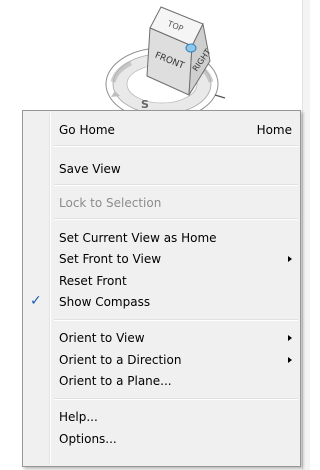  I want to click on menu-item-label: Save View, so click(90, 169).